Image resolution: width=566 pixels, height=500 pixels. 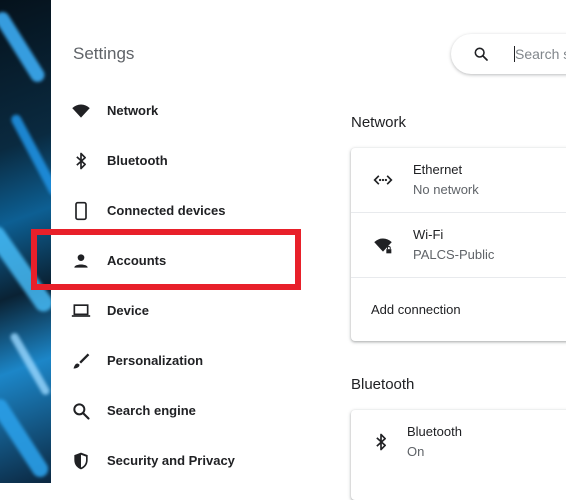 I want to click on ethernet-status: No network, so click(x=446, y=189).